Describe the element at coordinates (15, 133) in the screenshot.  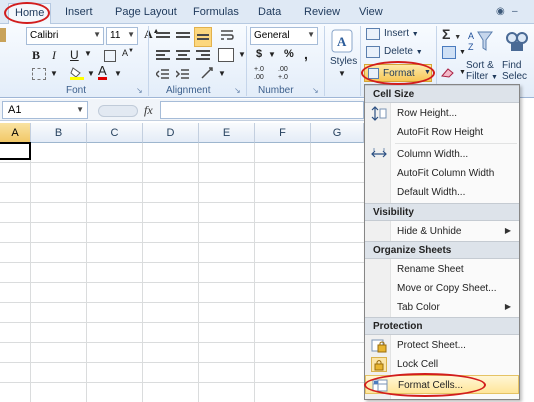
I see `column-header-a: A` at that location.